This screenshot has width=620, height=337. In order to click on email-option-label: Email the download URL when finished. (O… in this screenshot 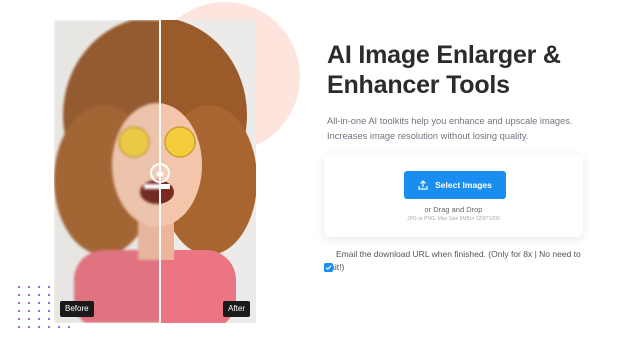, I will do `click(452, 260)`.